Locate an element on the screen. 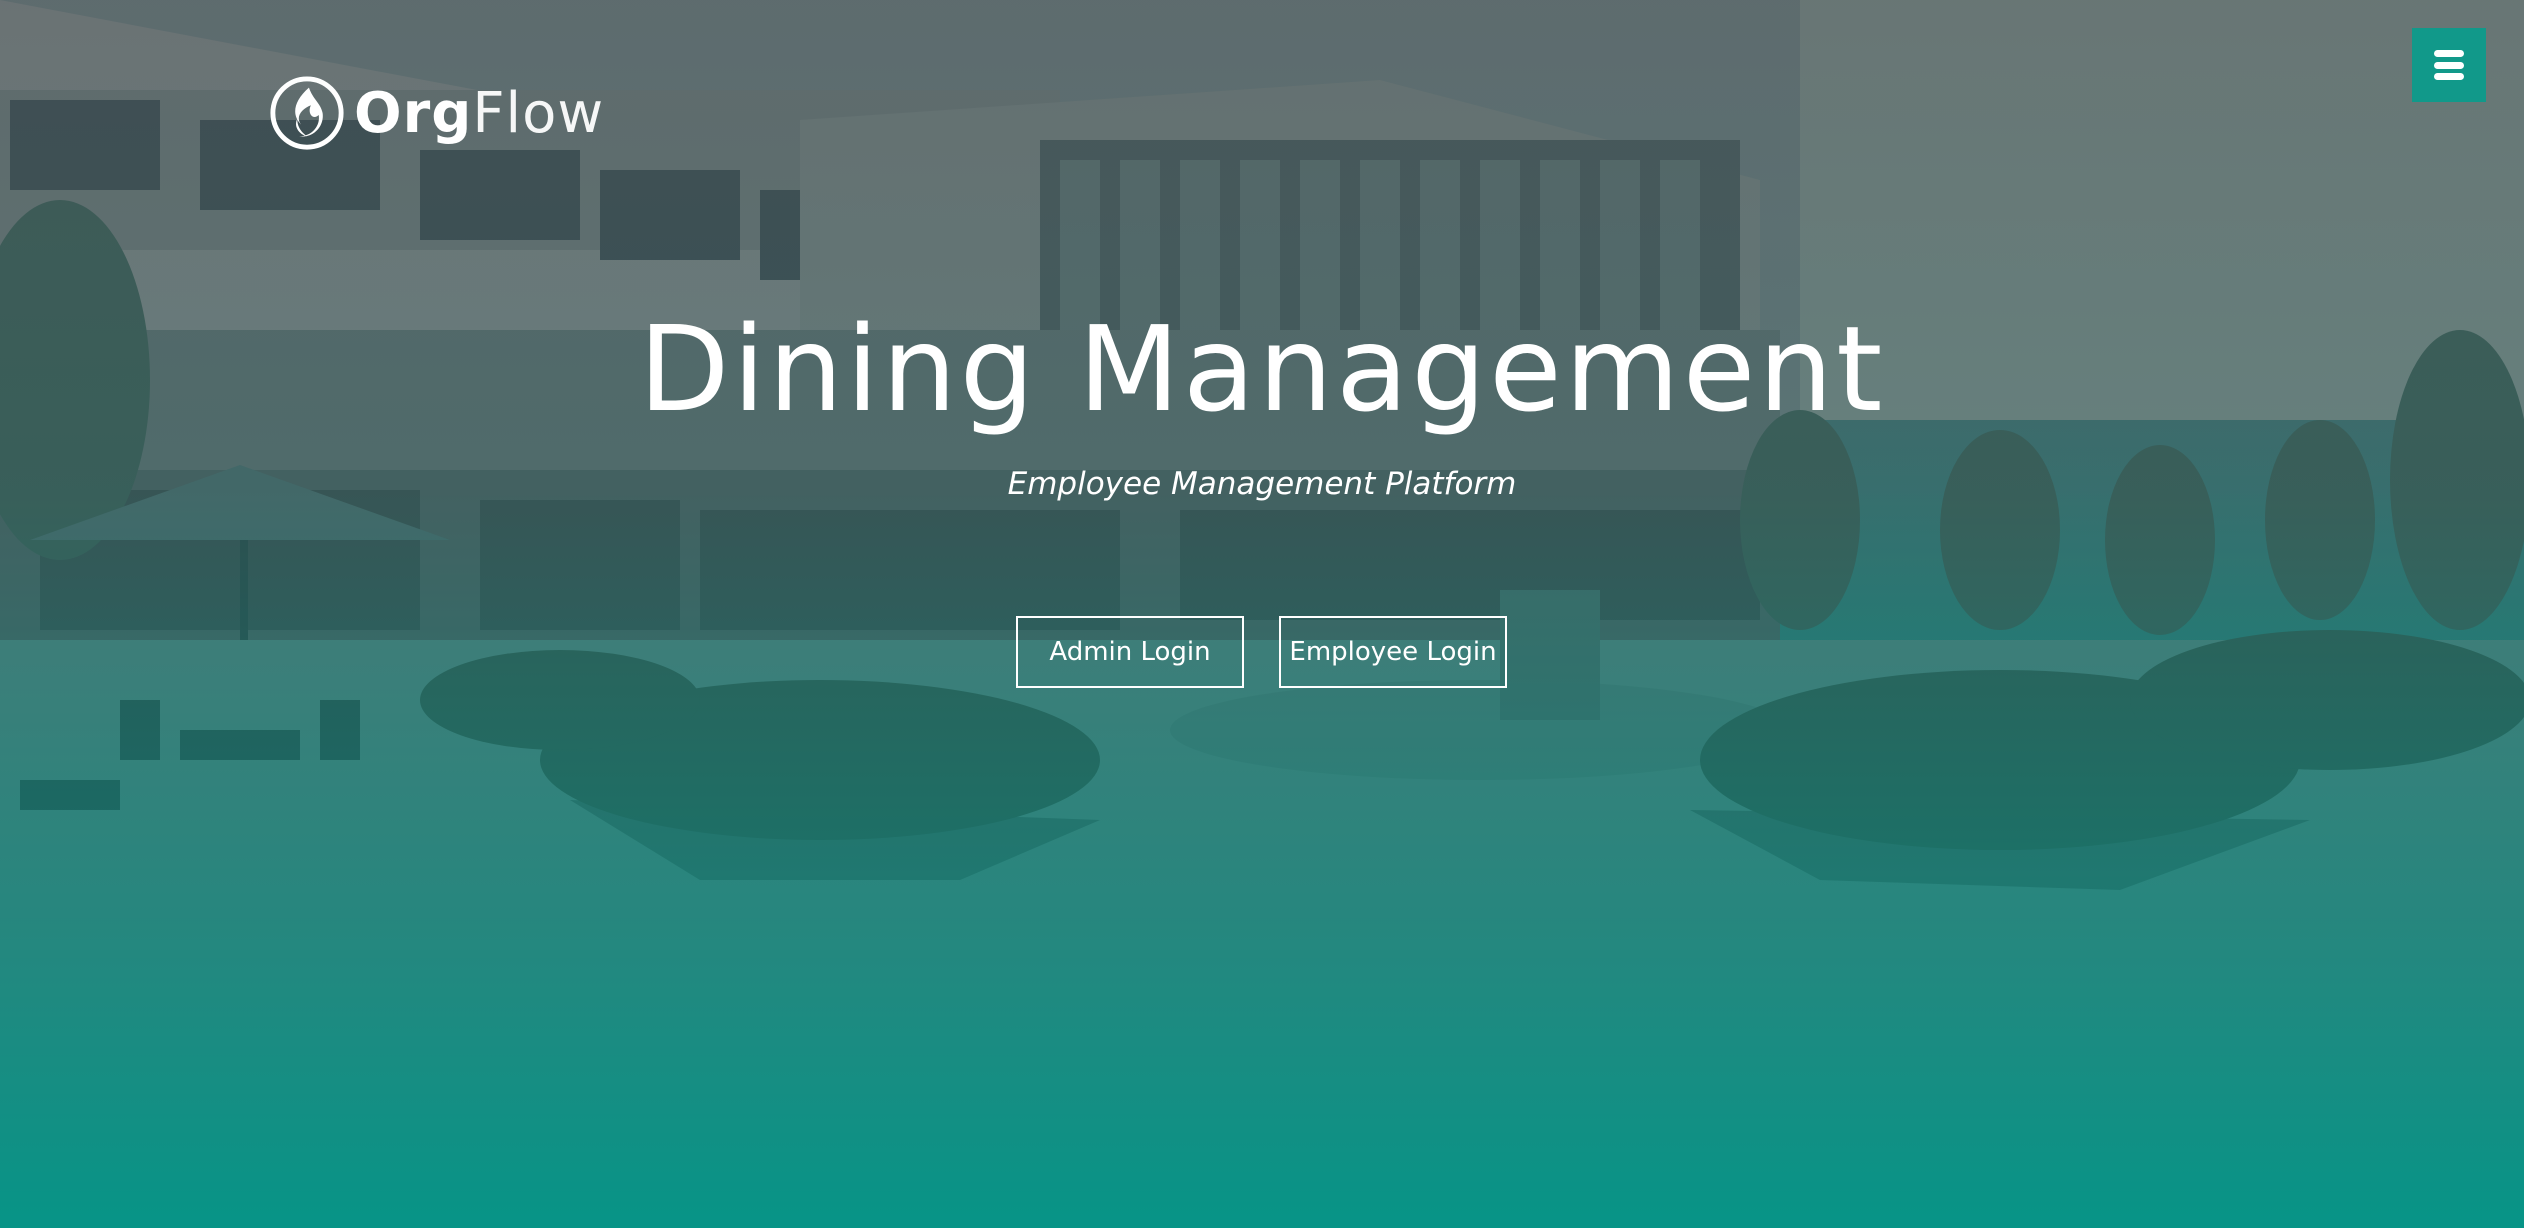  employee-login-button: Employee Login is located at coordinates (1393, 652).